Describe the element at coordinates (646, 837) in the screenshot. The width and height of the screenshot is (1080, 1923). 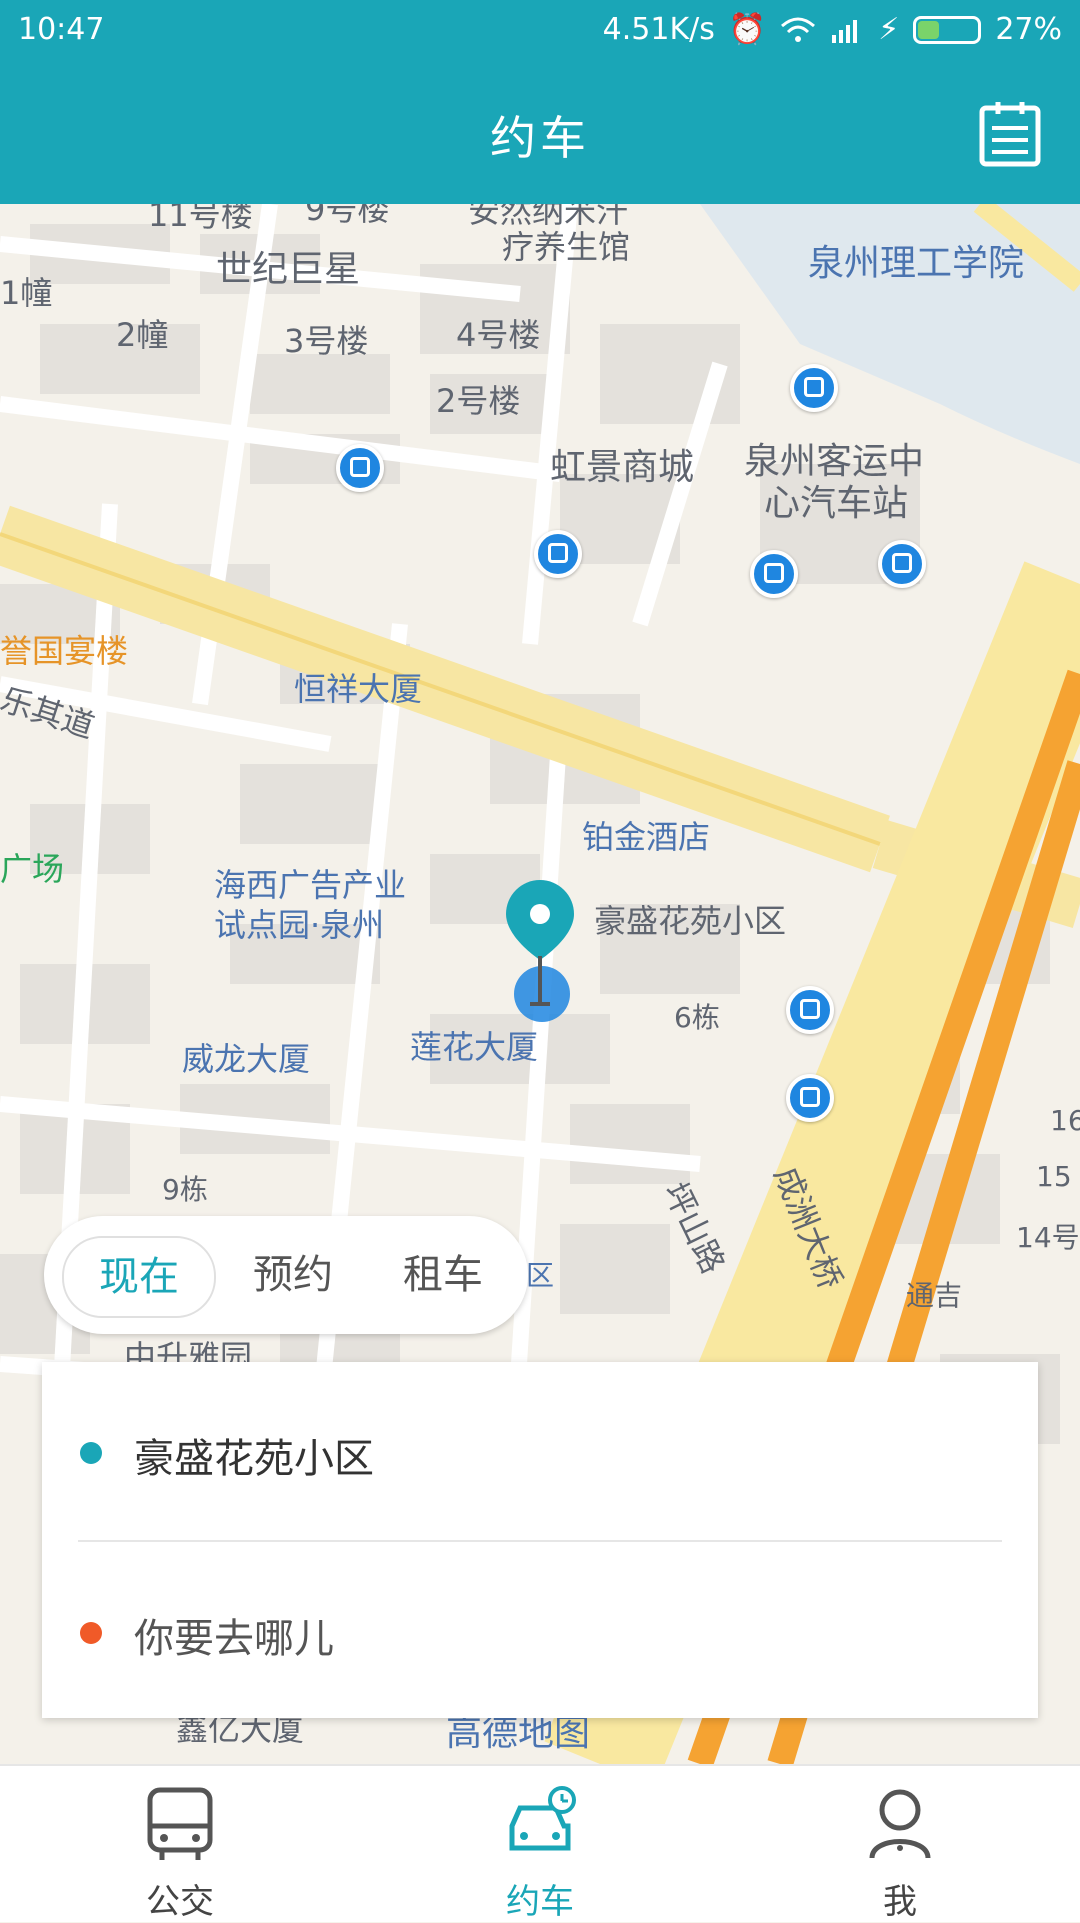
I see `map-label: 铂金酒店` at that location.